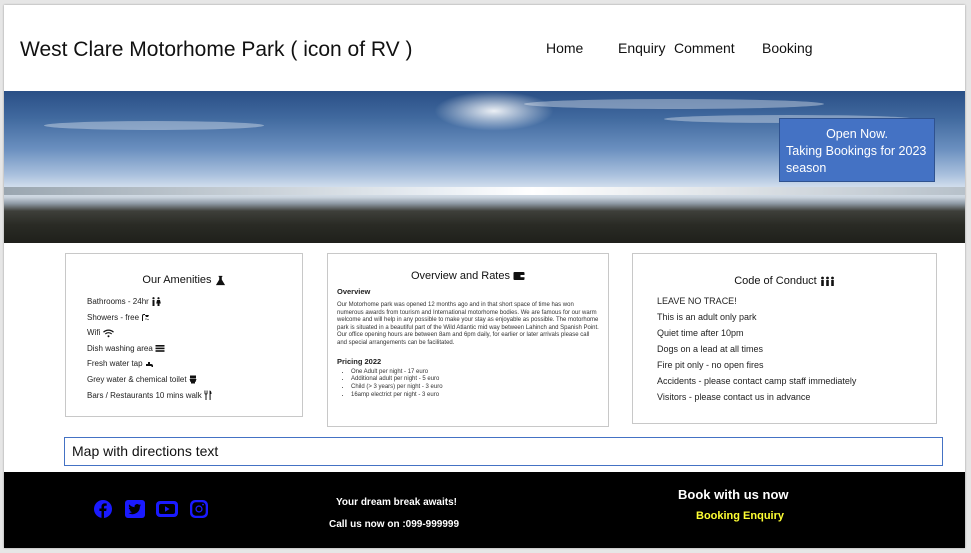  What do you see at coordinates (856, 159) in the screenshot?
I see `notice-line-2: Taking Bookings for 2023 season` at bounding box center [856, 159].